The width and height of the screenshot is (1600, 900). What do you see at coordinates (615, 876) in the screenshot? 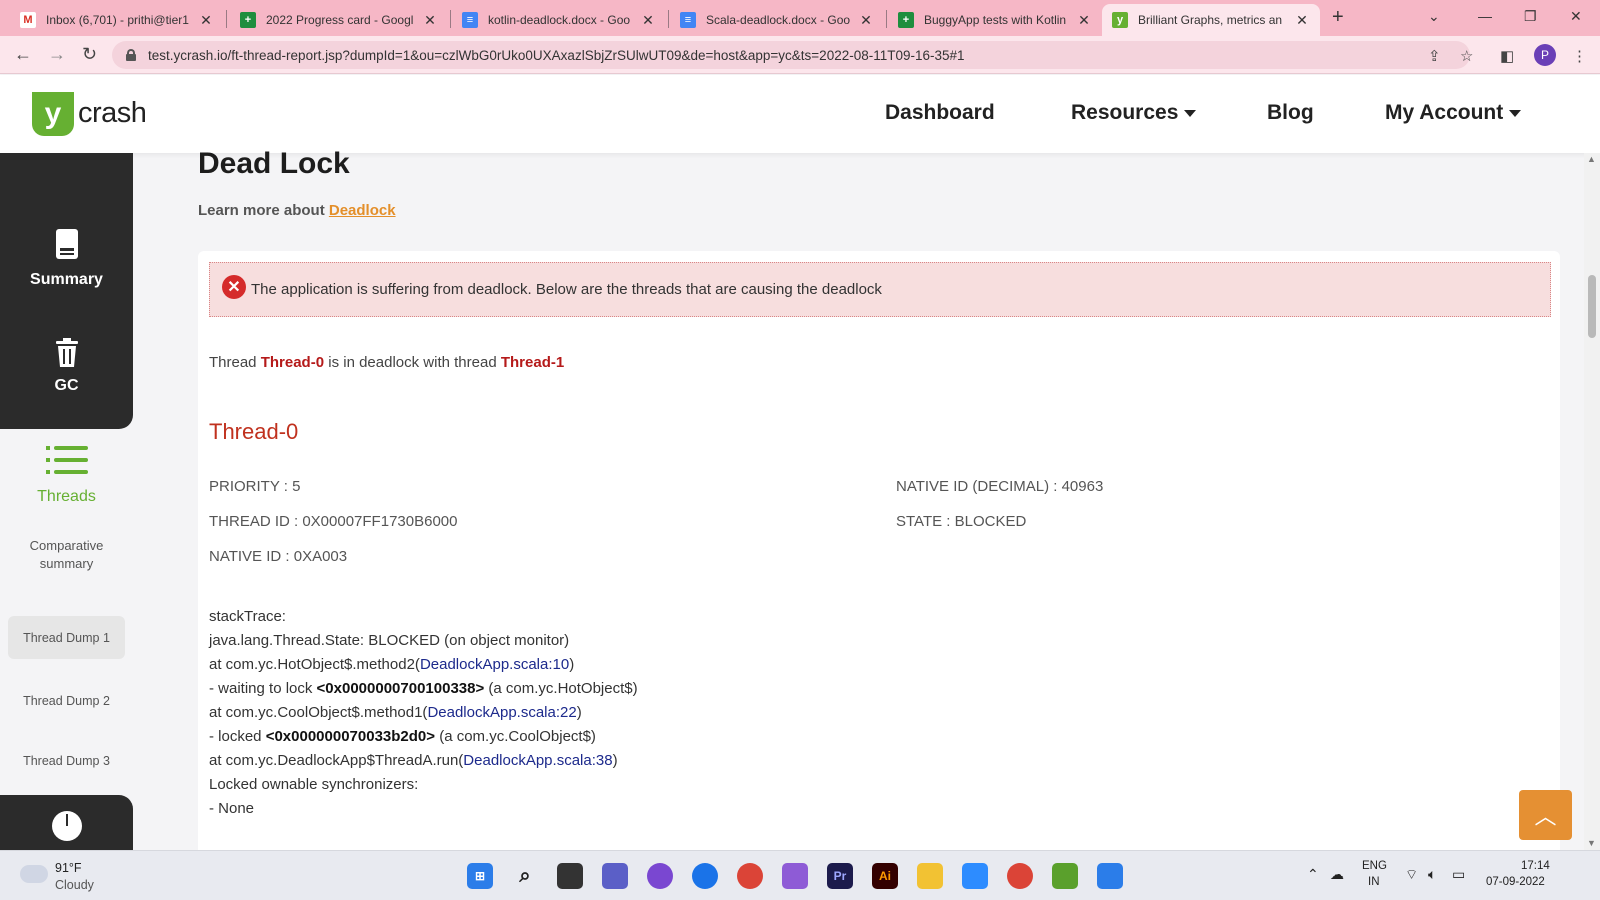
I see `teams-chat-icon` at bounding box center [615, 876].